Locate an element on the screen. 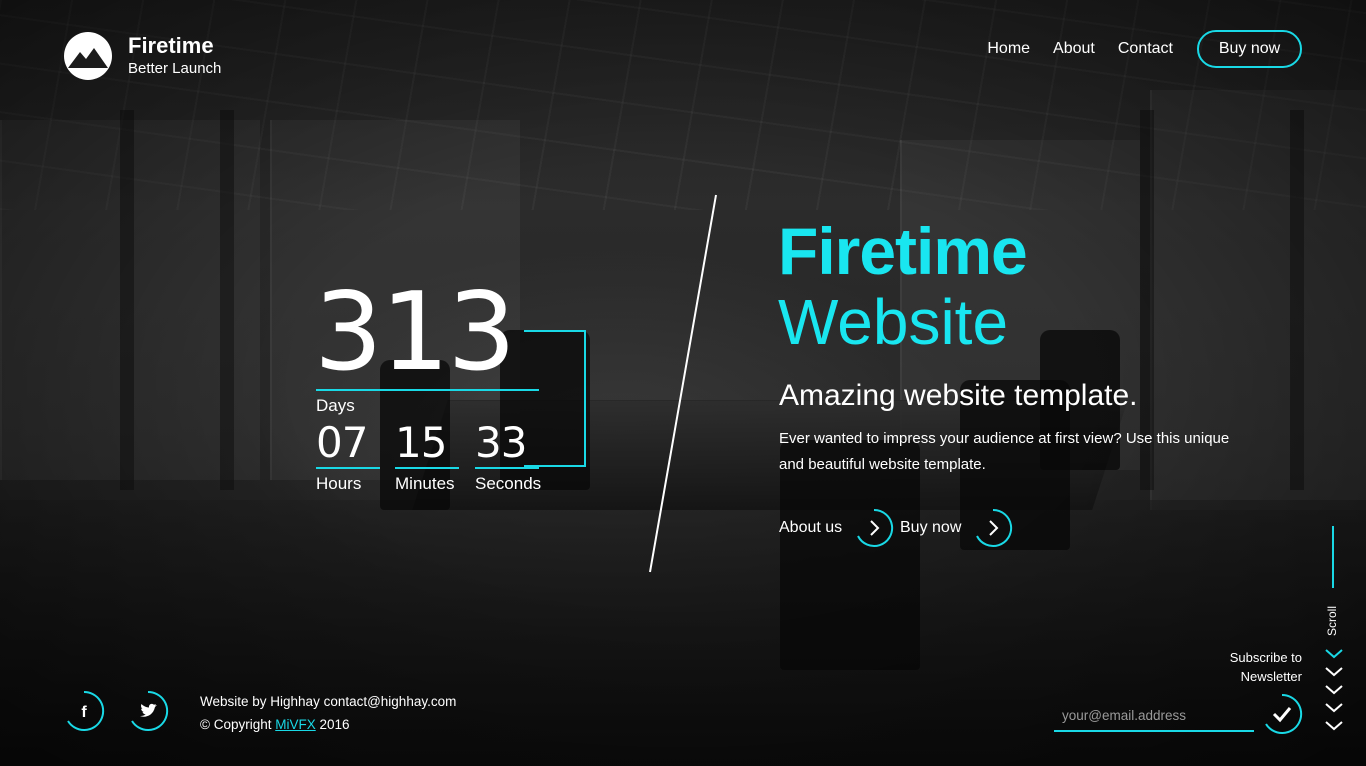  twitter-icon is located at coordinates (148, 711).